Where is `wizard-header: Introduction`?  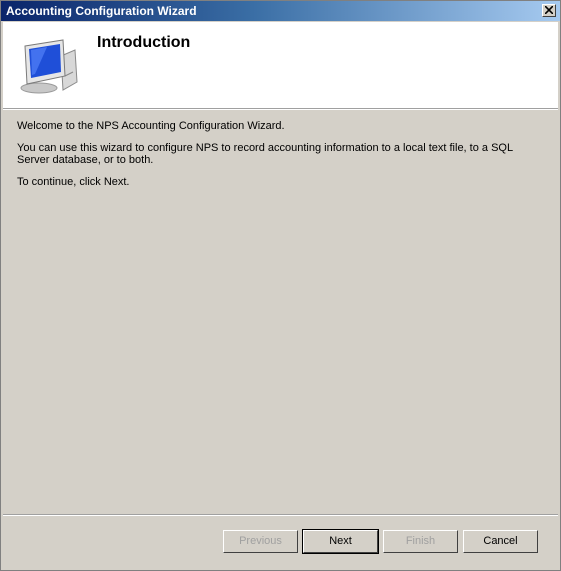 wizard-header: Introduction is located at coordinates (280, 65).